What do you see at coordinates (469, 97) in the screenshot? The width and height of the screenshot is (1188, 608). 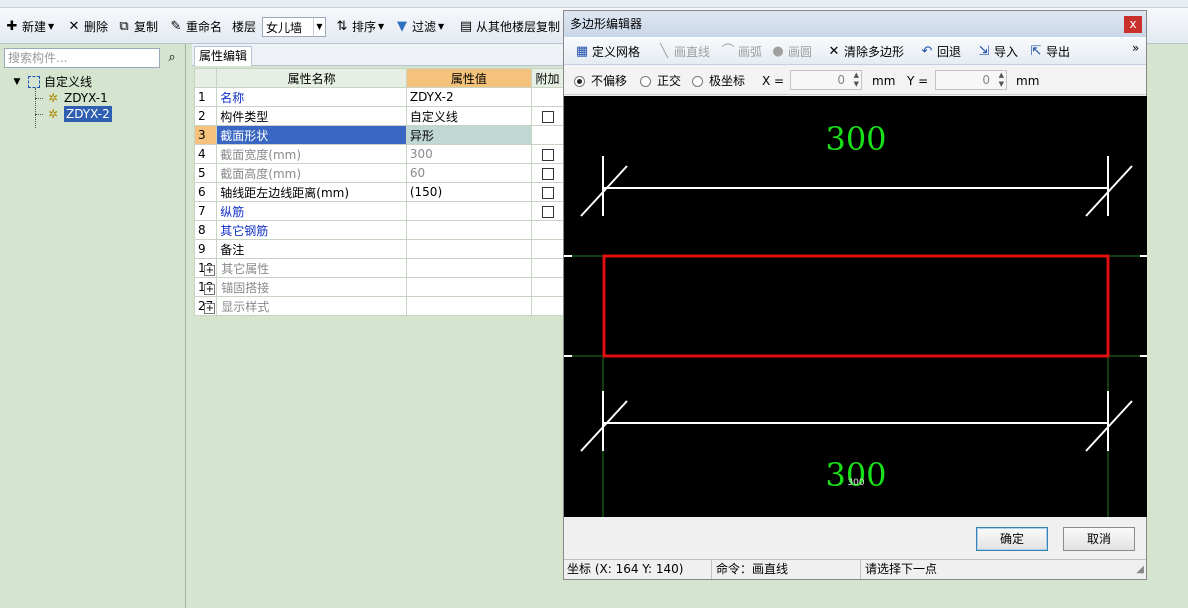 I see `property-value-cell: ZDYX-2` at bounding box center [469, 97].